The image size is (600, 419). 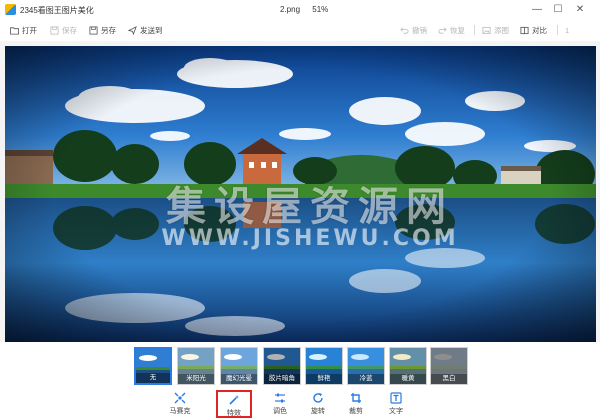 I want to click on compare-button: 对比, so click(x=533, y=30).